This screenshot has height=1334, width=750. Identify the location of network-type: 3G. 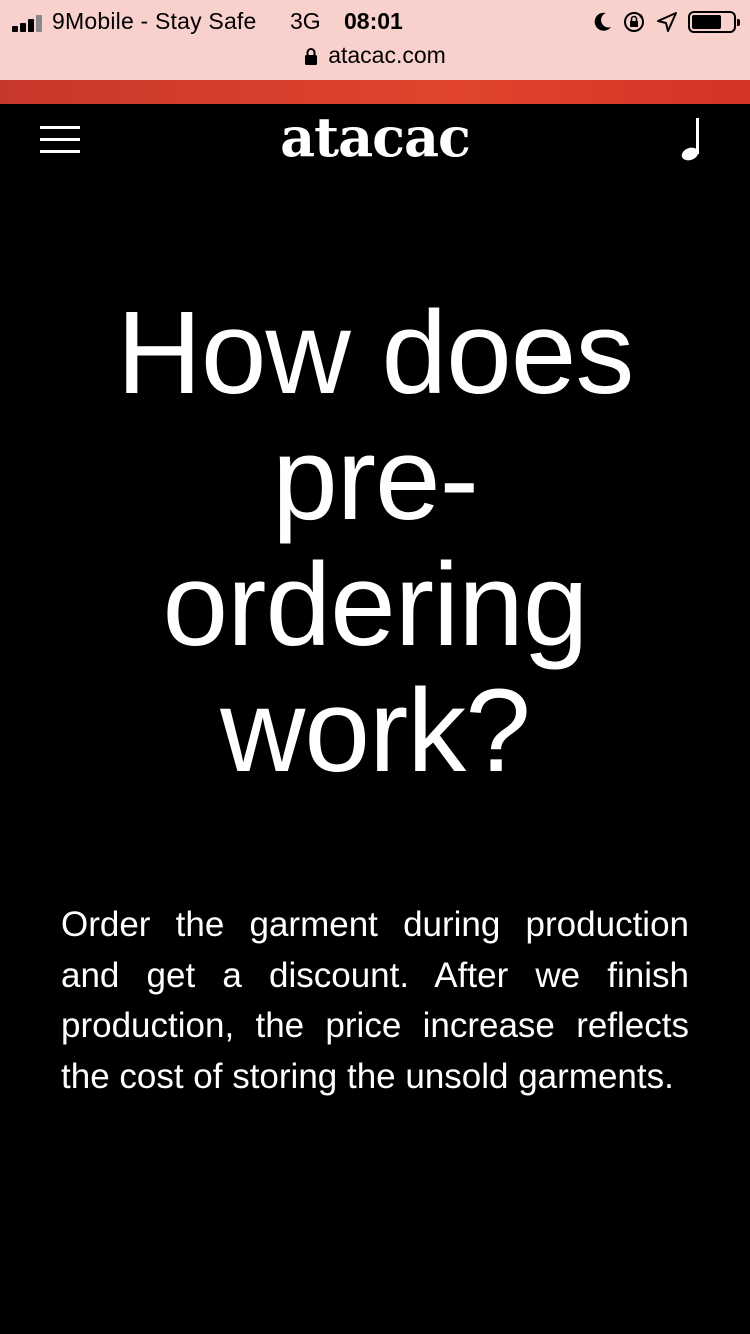
(305, 21).